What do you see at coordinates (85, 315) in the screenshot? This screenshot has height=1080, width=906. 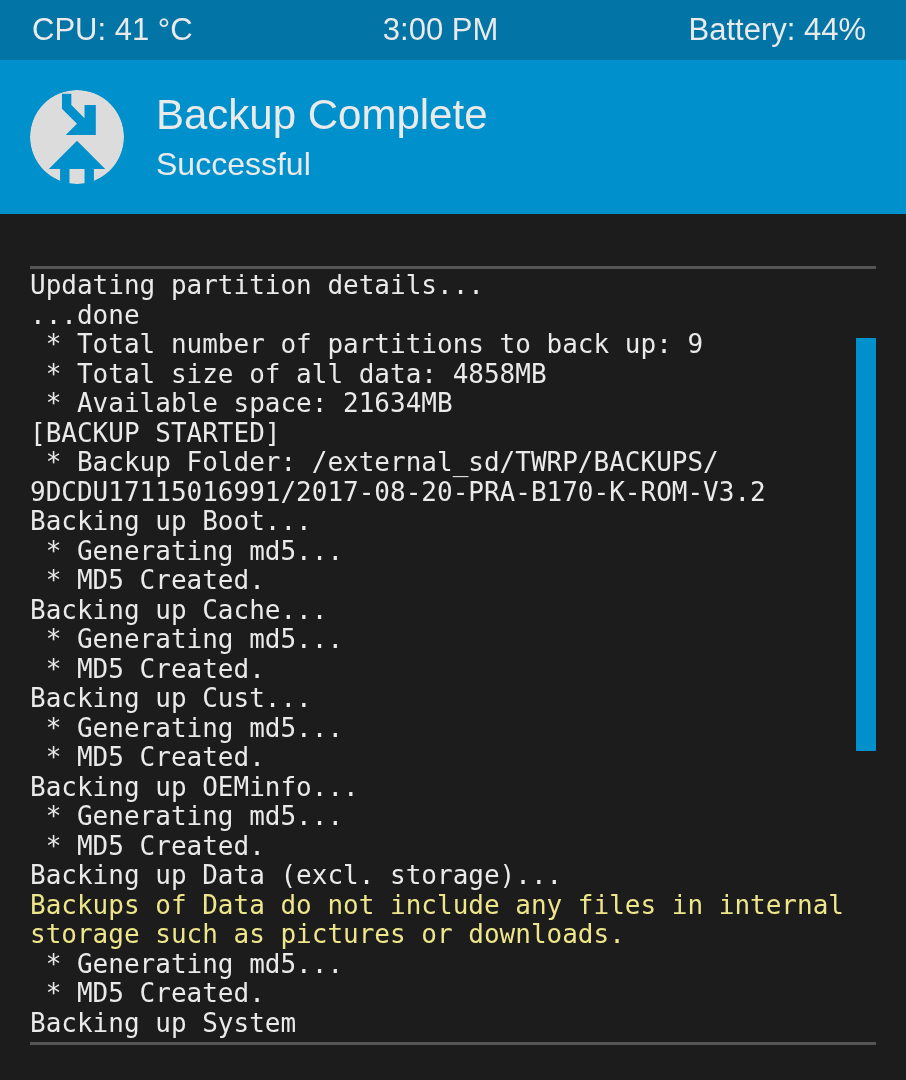 I see `console-line: ...done` at bounding box center [85, 315].